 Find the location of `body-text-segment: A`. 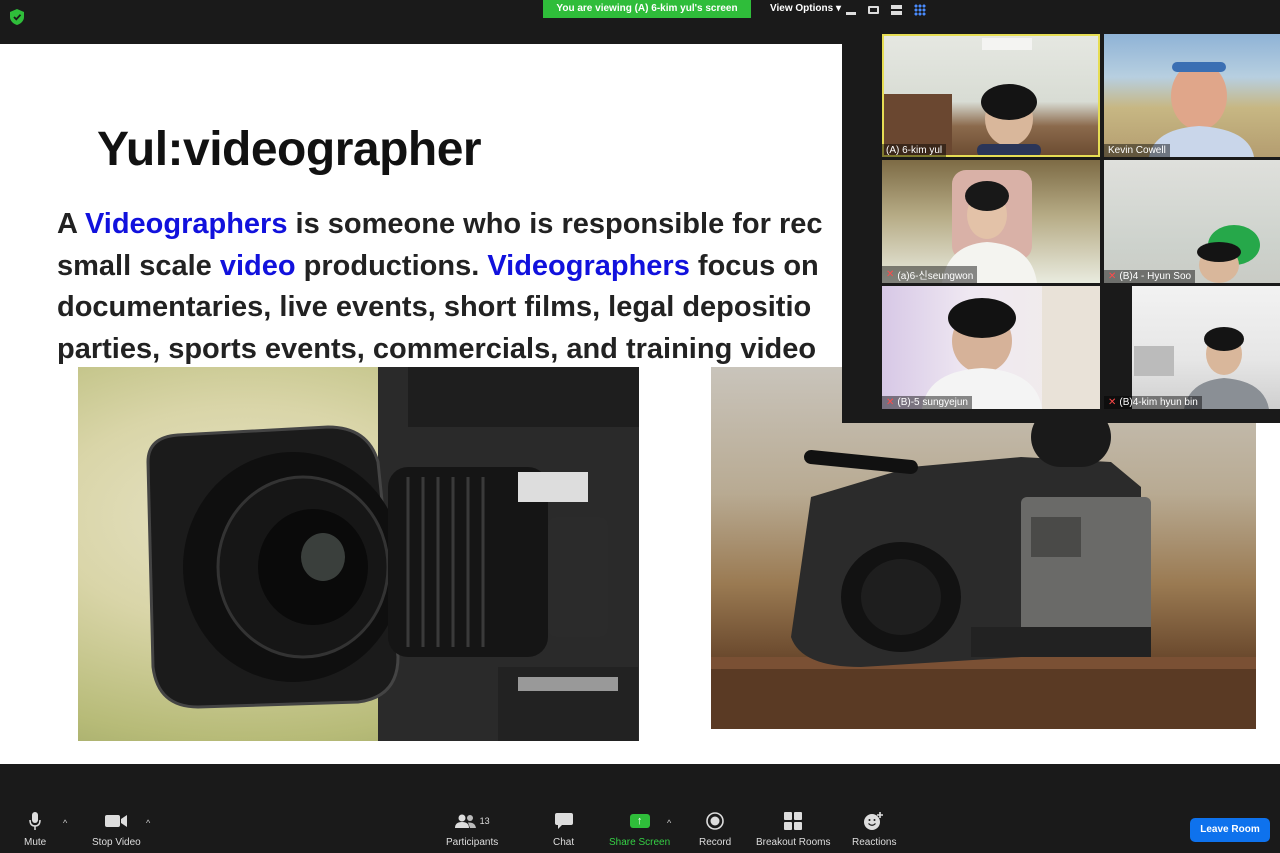

body-text-segment: A is located at coordinates (71, 224).